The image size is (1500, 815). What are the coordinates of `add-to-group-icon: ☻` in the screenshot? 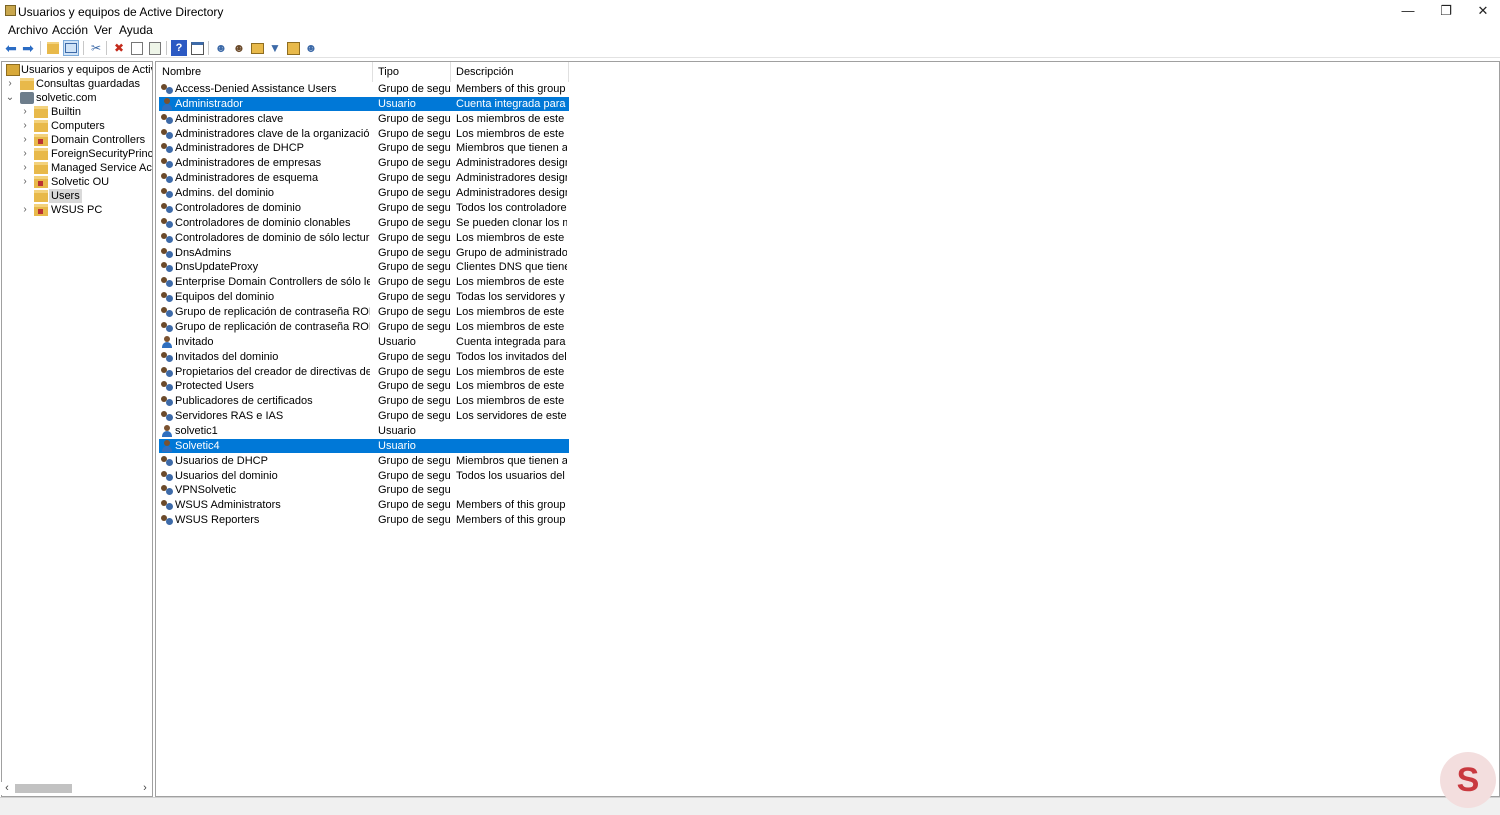 It's located at (311, 48).